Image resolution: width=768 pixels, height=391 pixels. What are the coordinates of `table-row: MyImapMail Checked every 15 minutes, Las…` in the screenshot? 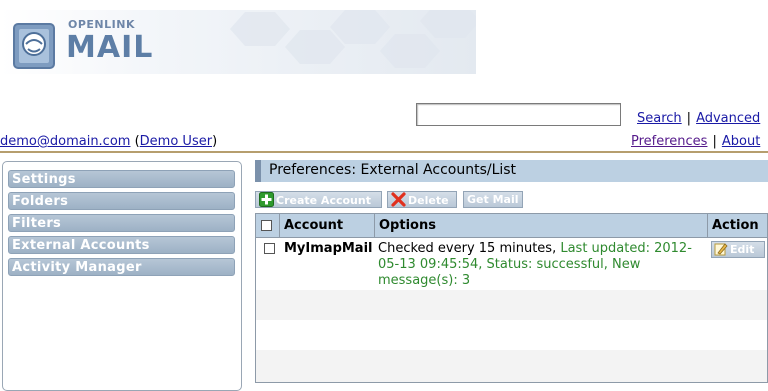 It's located at (511, 264).